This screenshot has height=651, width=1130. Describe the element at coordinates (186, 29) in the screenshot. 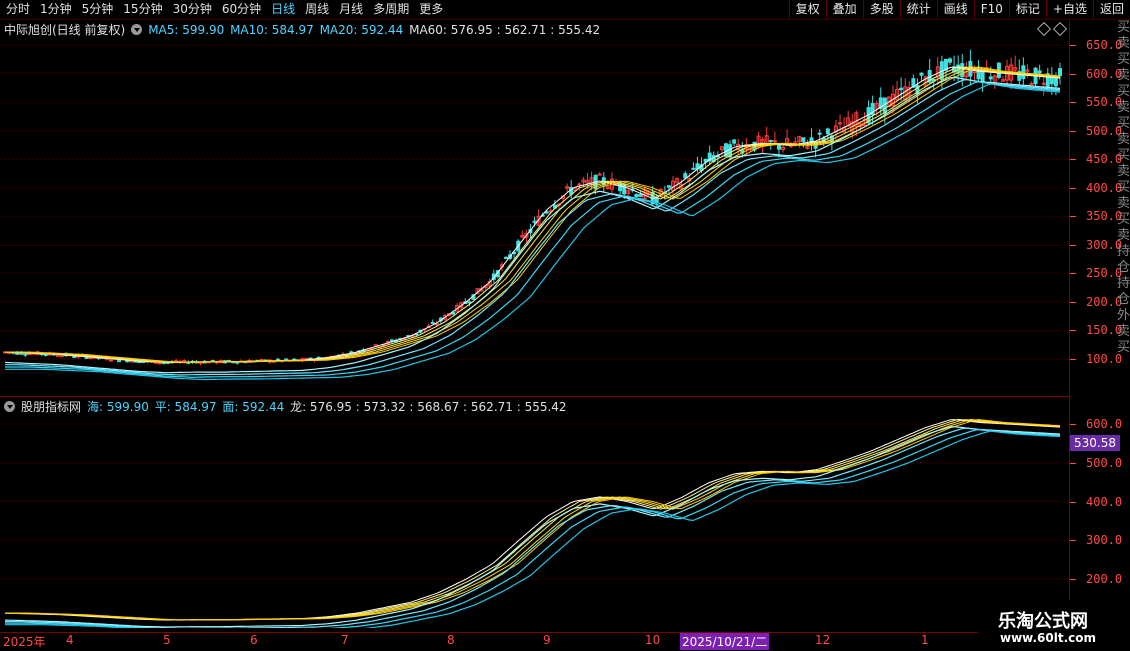

I see `value-label: MA5: 599.90` at that location.